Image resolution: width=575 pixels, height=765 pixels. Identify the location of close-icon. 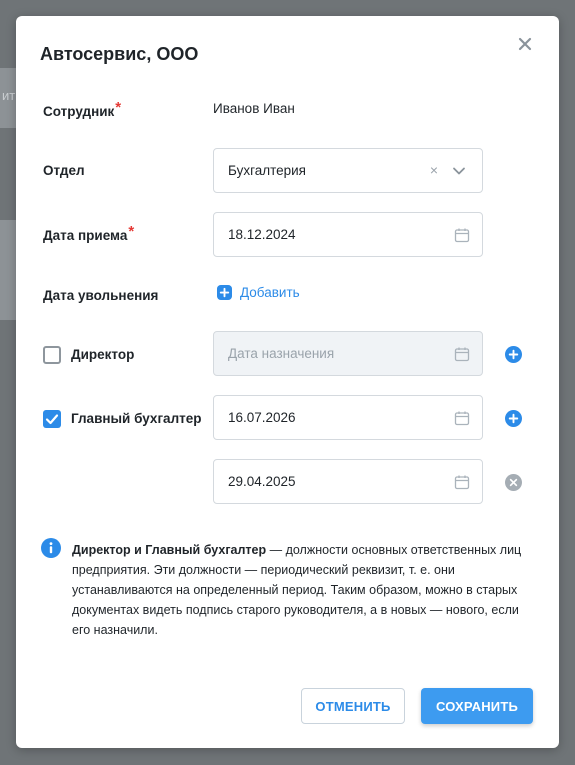
(525, 44).